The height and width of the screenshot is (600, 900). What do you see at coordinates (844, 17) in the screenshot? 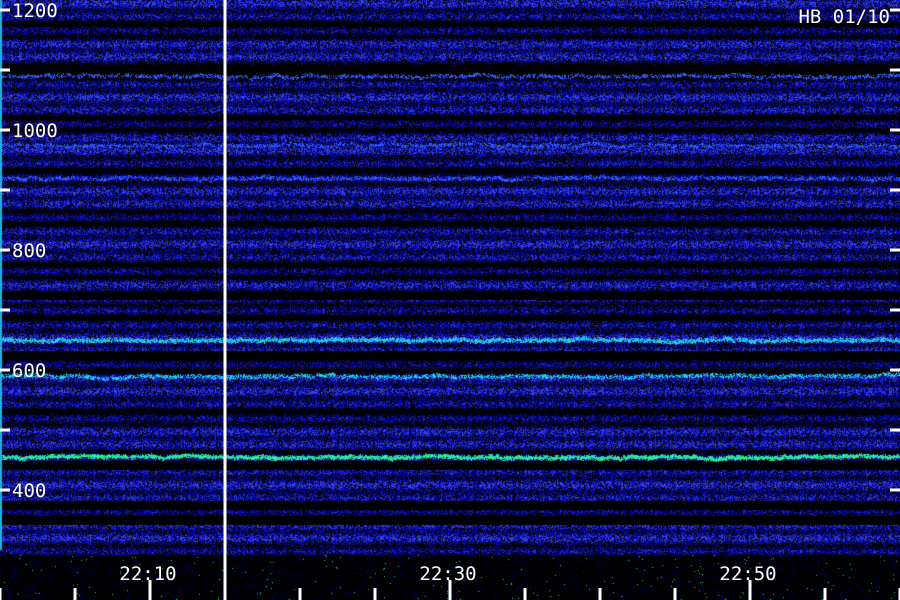
I see `chart-title: HB 01/10` at bounding box center [844, 17].